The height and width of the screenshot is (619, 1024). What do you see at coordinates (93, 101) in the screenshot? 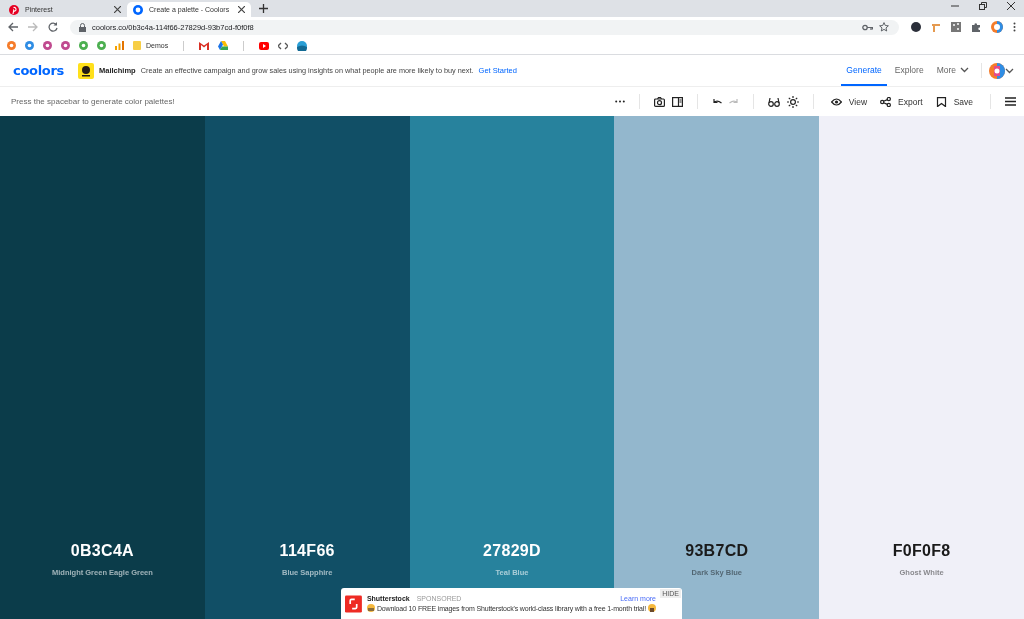
I see `hint-text: Press the spacebar to generate color palettes!` at bounding box center [93, 101].